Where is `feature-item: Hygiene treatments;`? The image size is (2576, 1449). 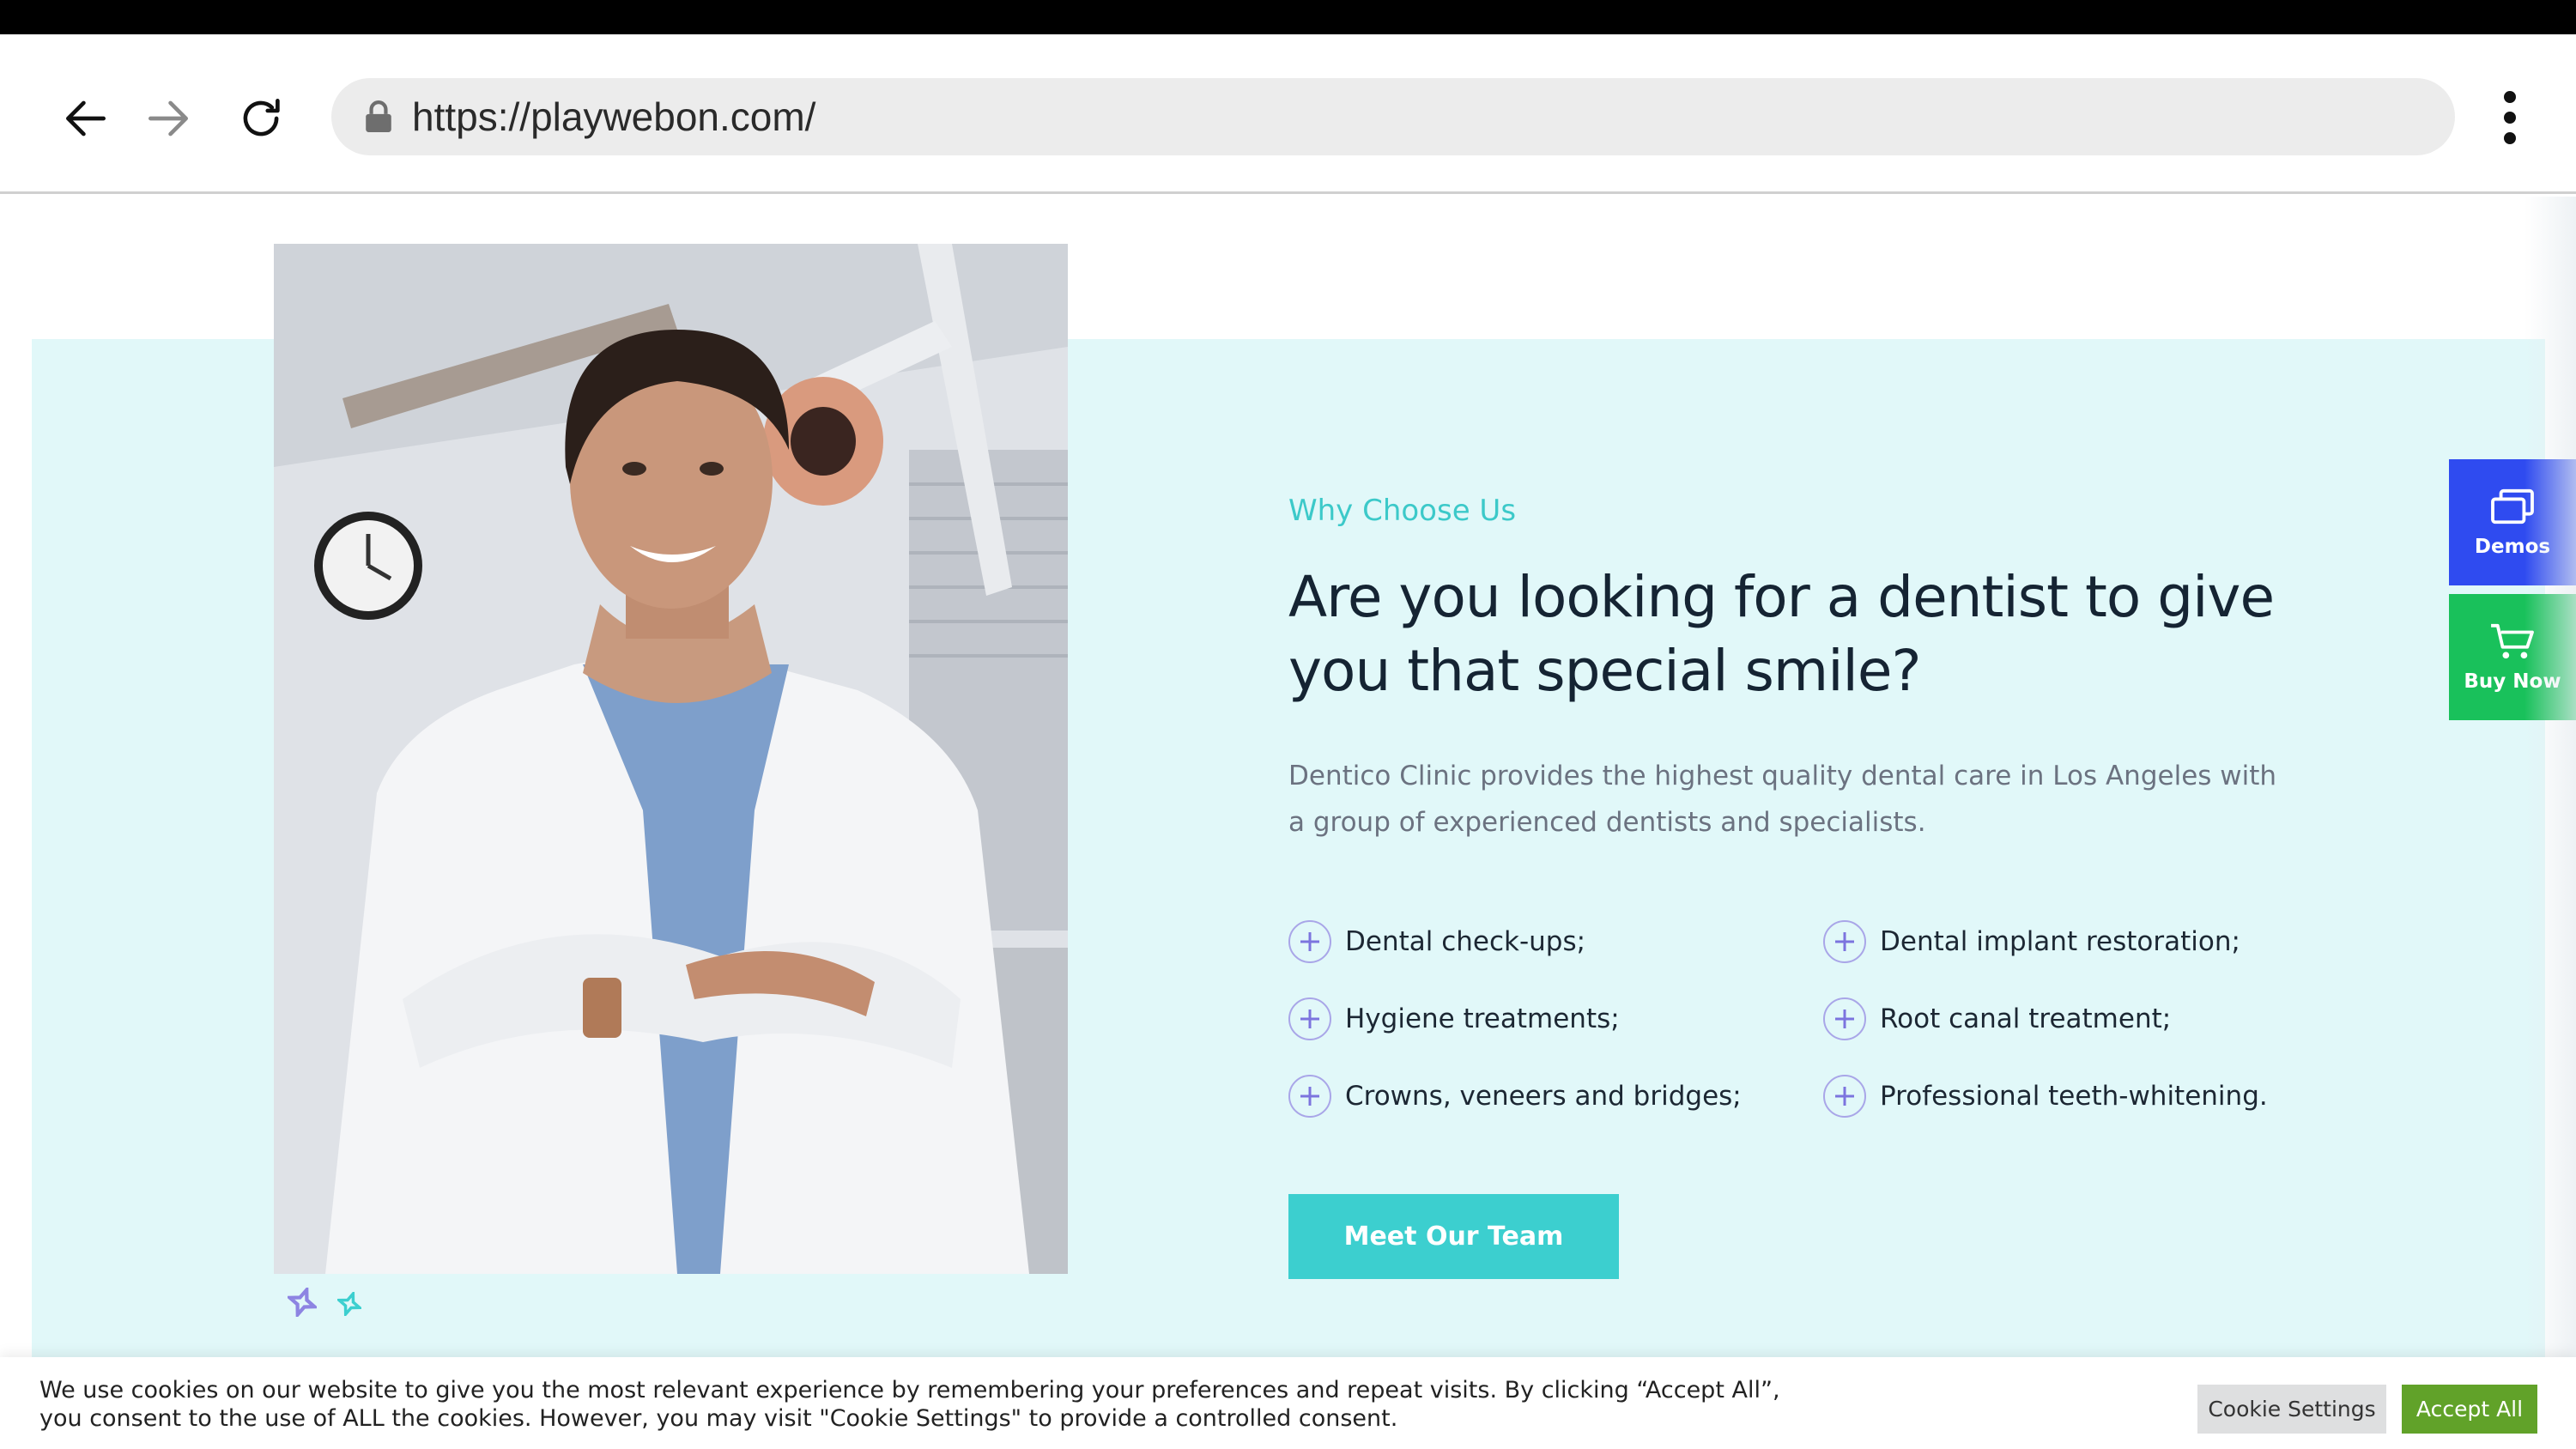
feature-item: Hygiene treatments; is located at coordinates (1454, 1019).